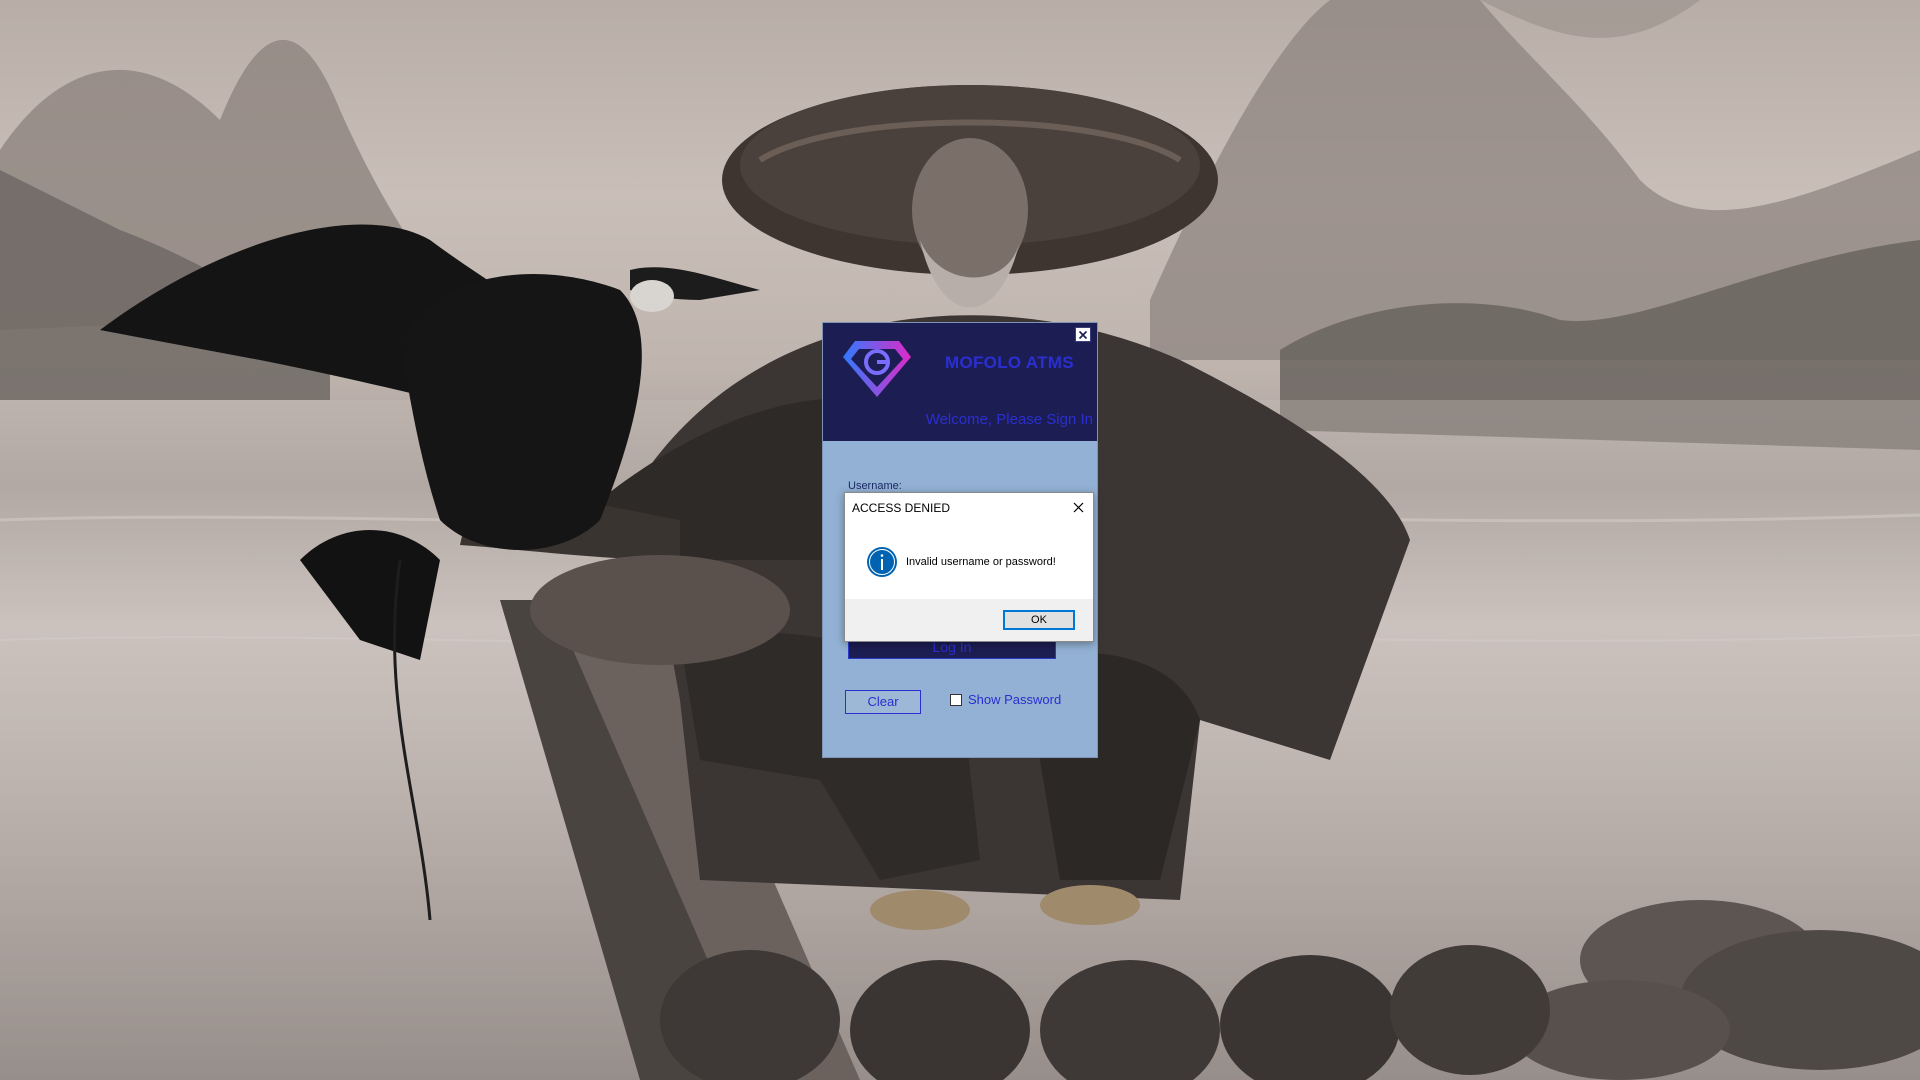 The image size is (1920, 1080). What do you see at coordinates (882, 562) in the screenshot?
I see `info-icon` at bounding box center [882, 562].